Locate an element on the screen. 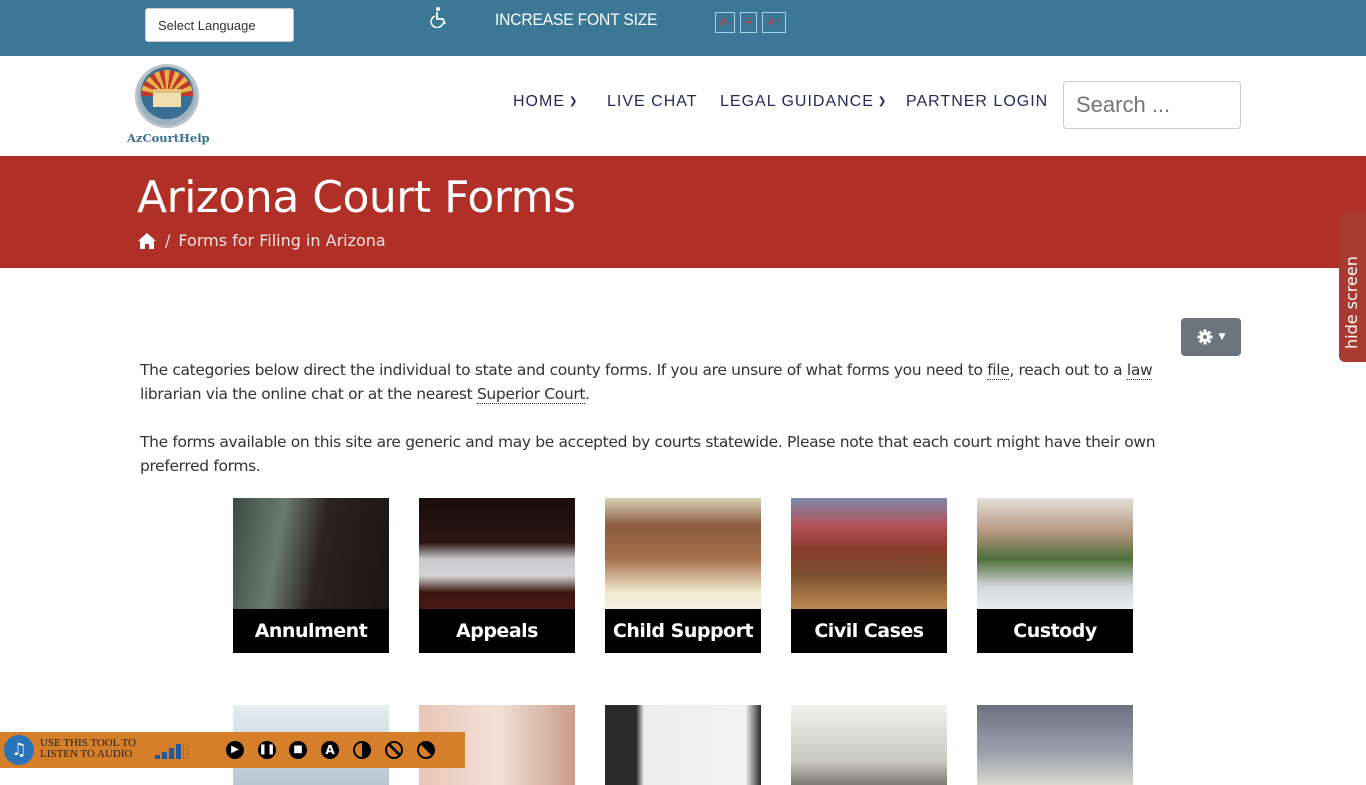 This screenshot has width=1366, height=785. glossary-term-file: file is located at coordinates (998, 370).